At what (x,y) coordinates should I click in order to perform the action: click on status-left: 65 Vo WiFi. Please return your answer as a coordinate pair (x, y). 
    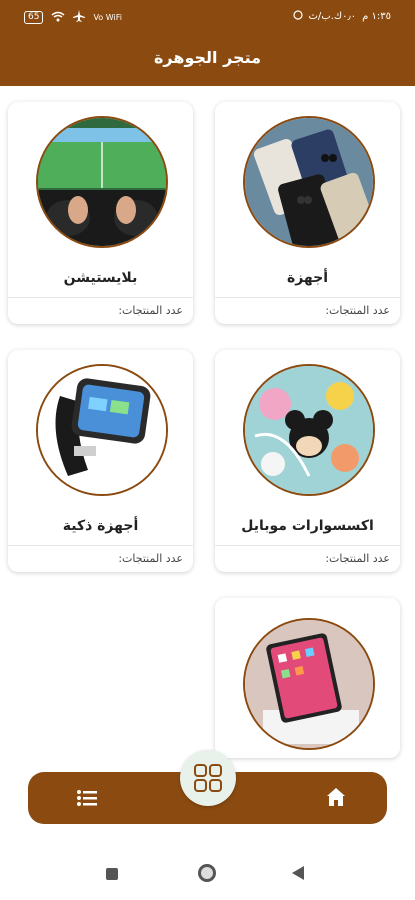
    Looking at the image, I should click on (73, 17).